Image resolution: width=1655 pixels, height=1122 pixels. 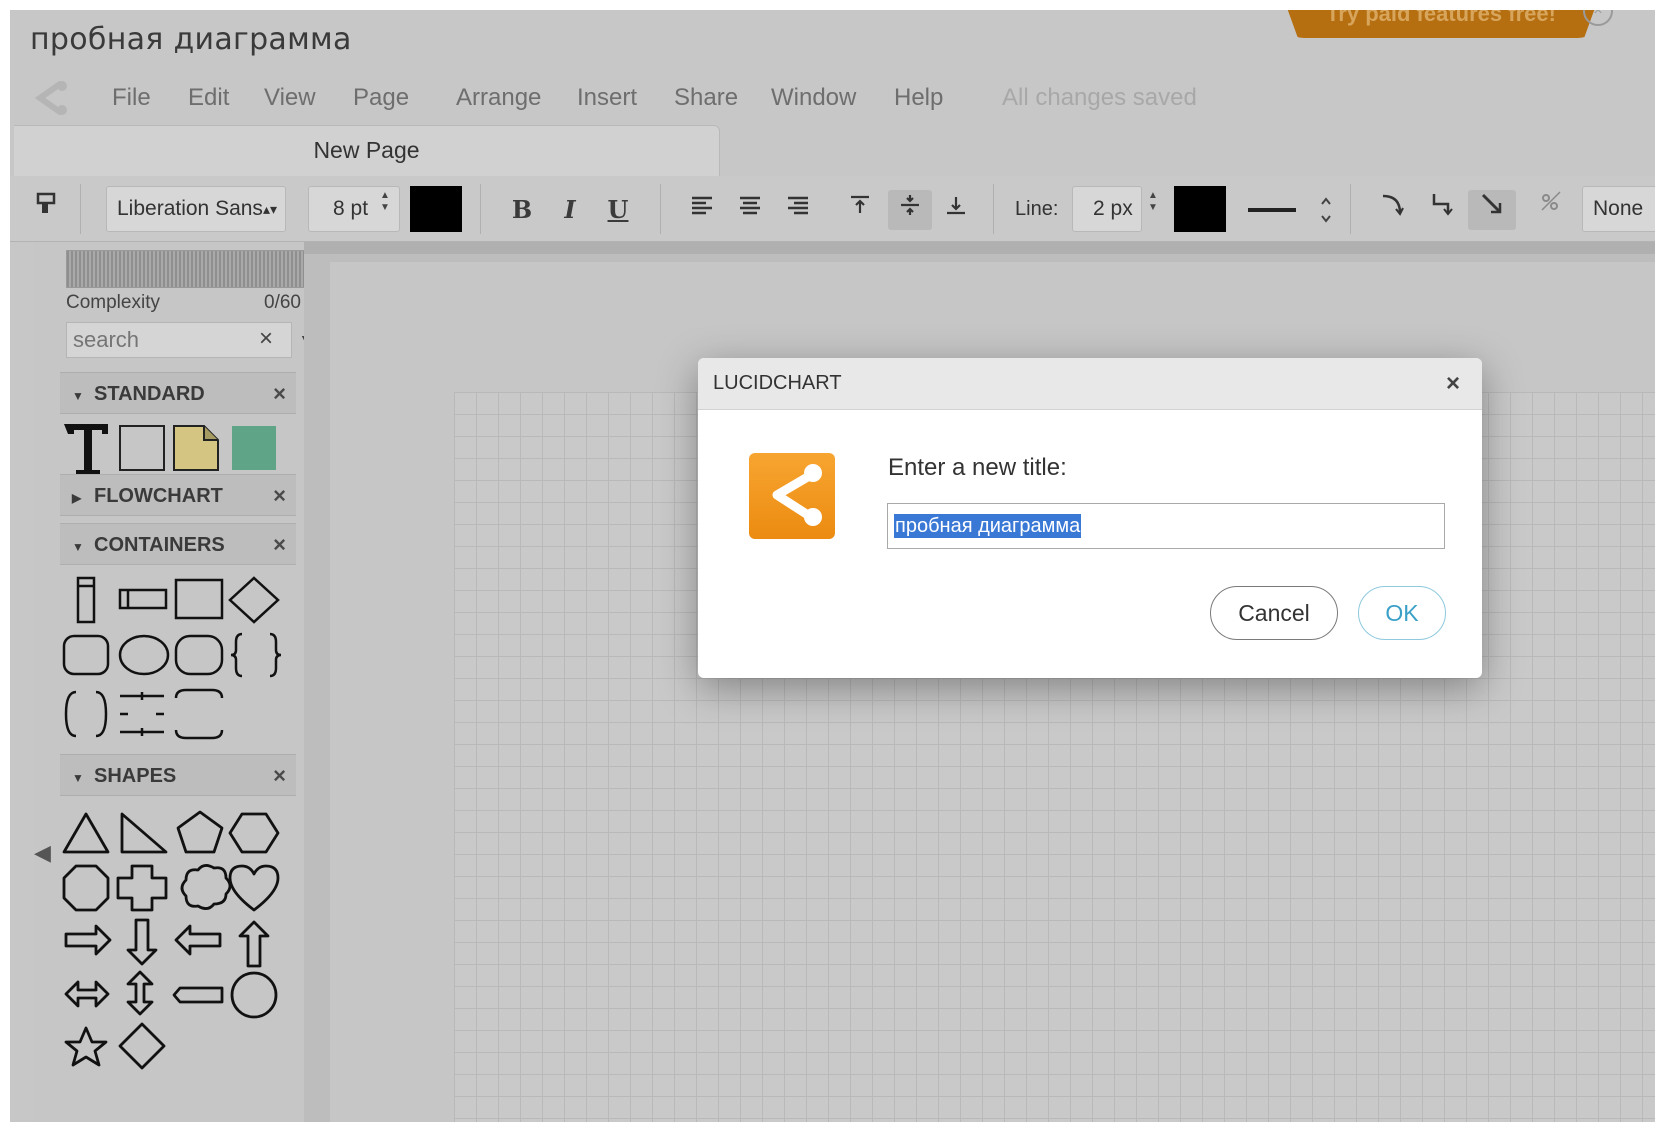 What do you see at coordinates (142, 714) in the screenshot?
I see `swimlane-lines-icon` at bounding box center [142, 714].